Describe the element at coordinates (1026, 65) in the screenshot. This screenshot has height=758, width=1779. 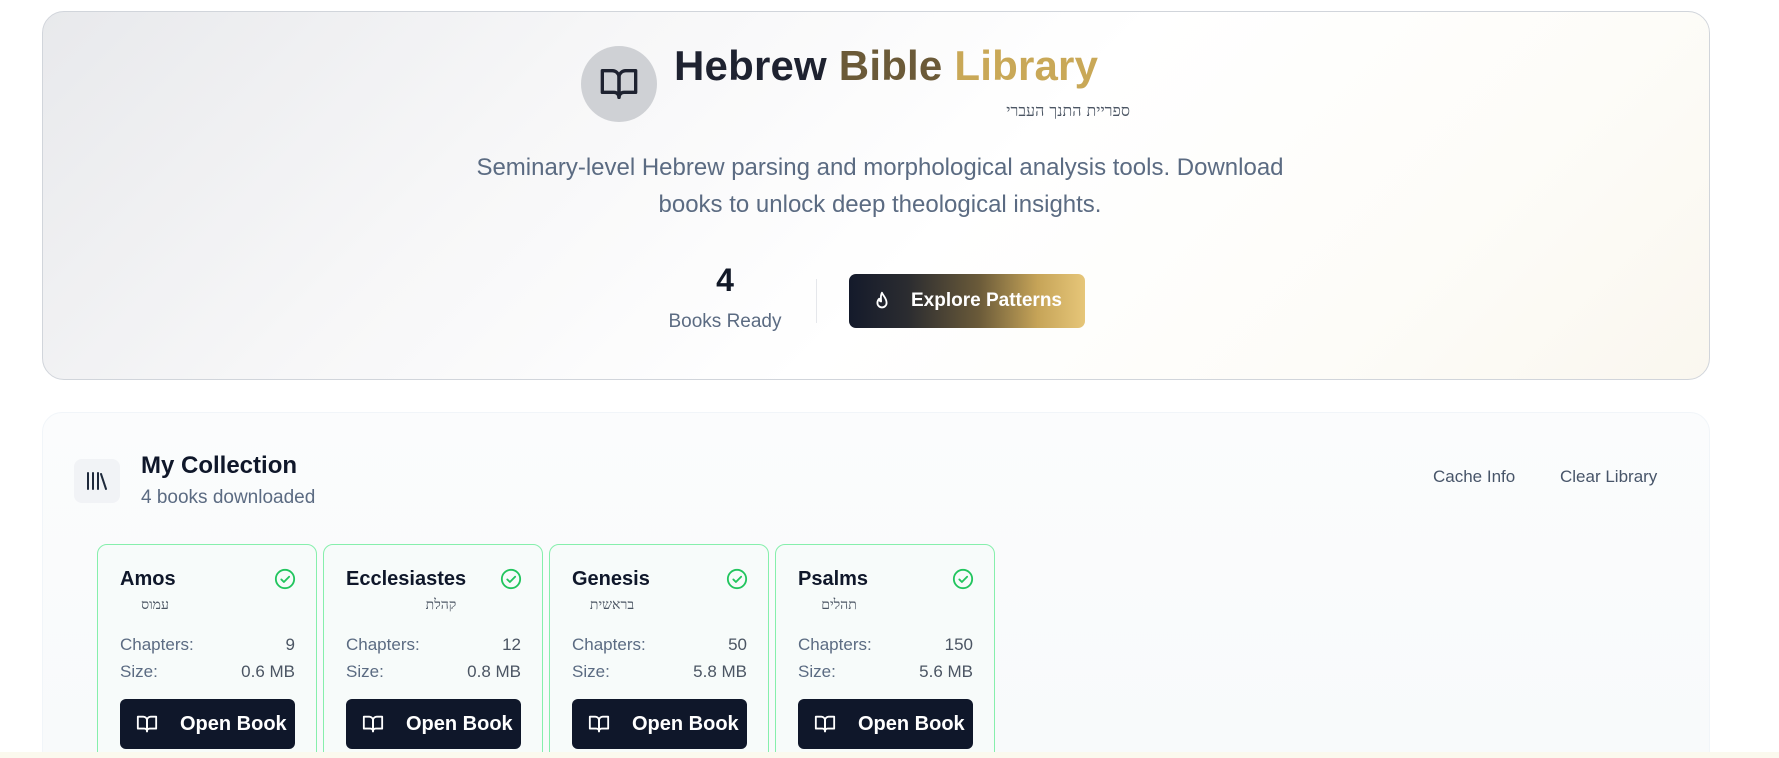
I see `title-library: Library` at that location.